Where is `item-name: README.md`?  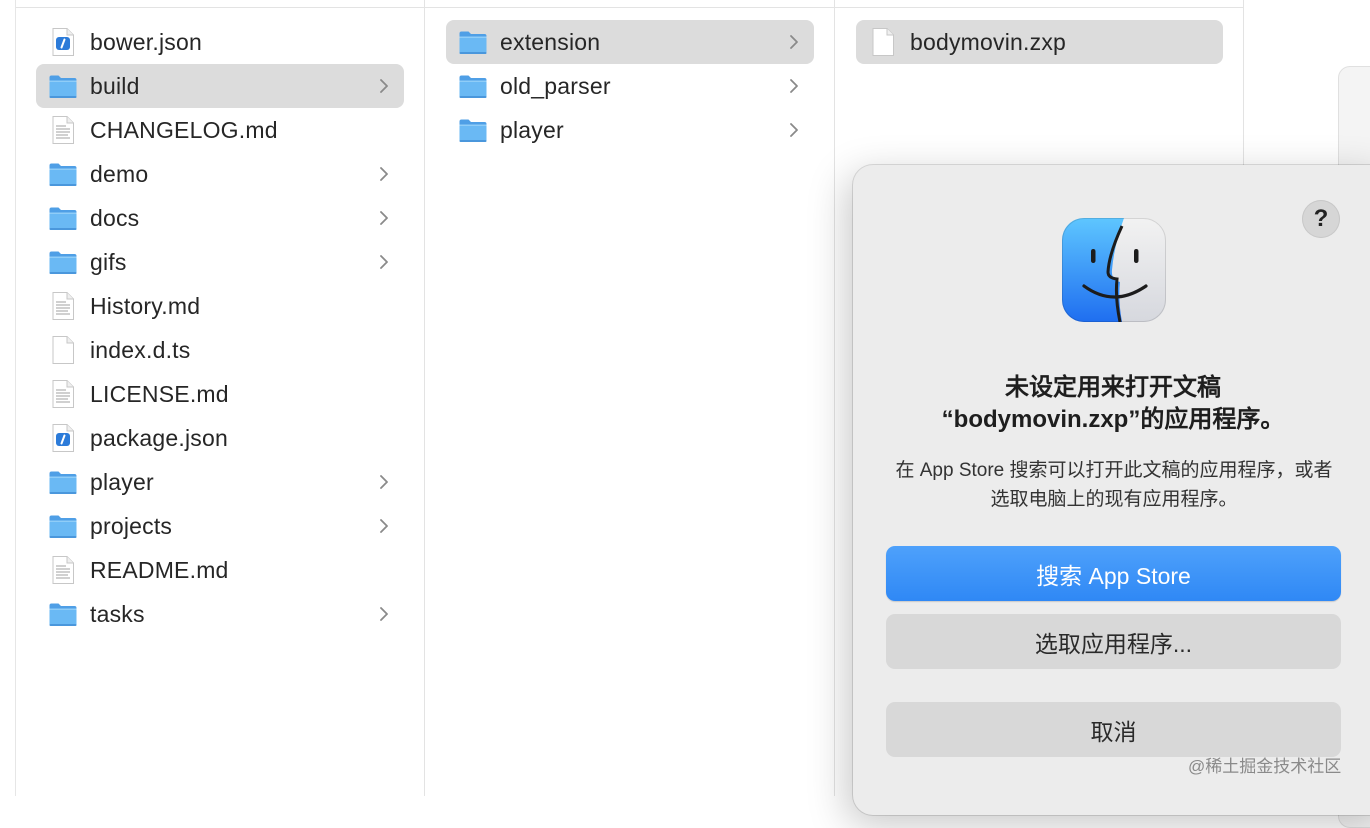 item-name: README.md is located at coordinates (159, 569).